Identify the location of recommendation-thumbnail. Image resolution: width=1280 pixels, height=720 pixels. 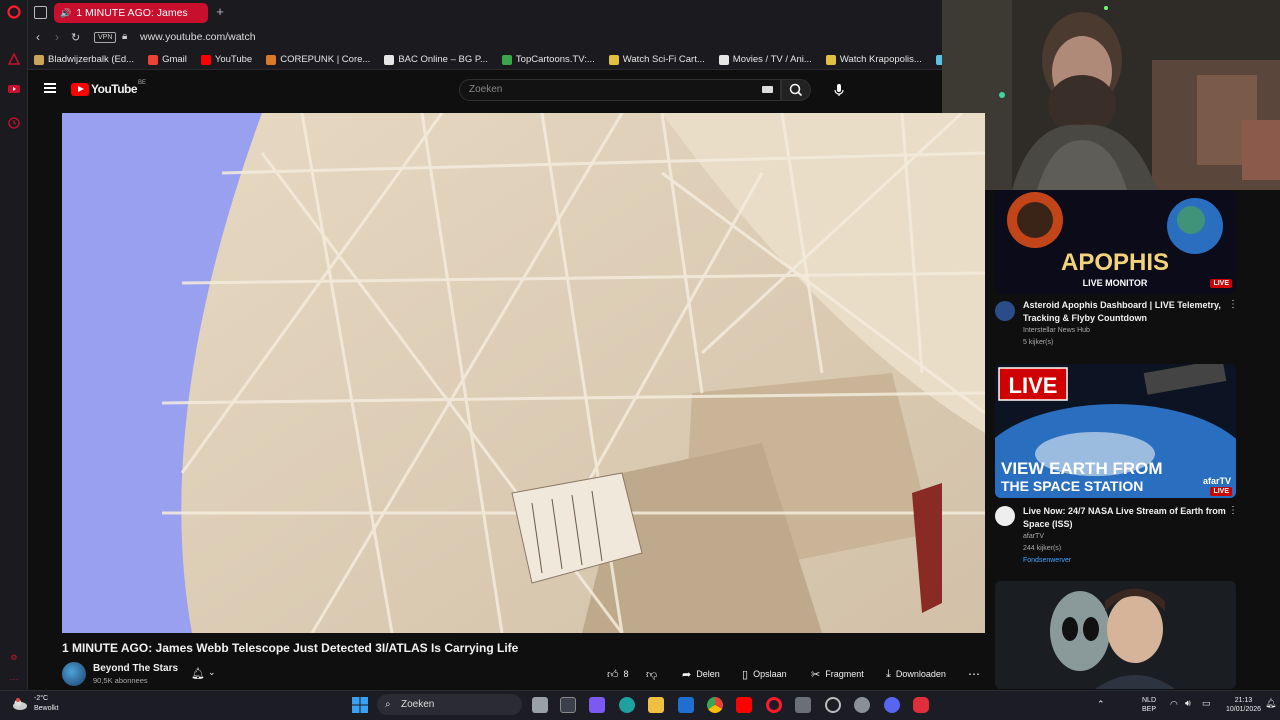
(1115, 635).